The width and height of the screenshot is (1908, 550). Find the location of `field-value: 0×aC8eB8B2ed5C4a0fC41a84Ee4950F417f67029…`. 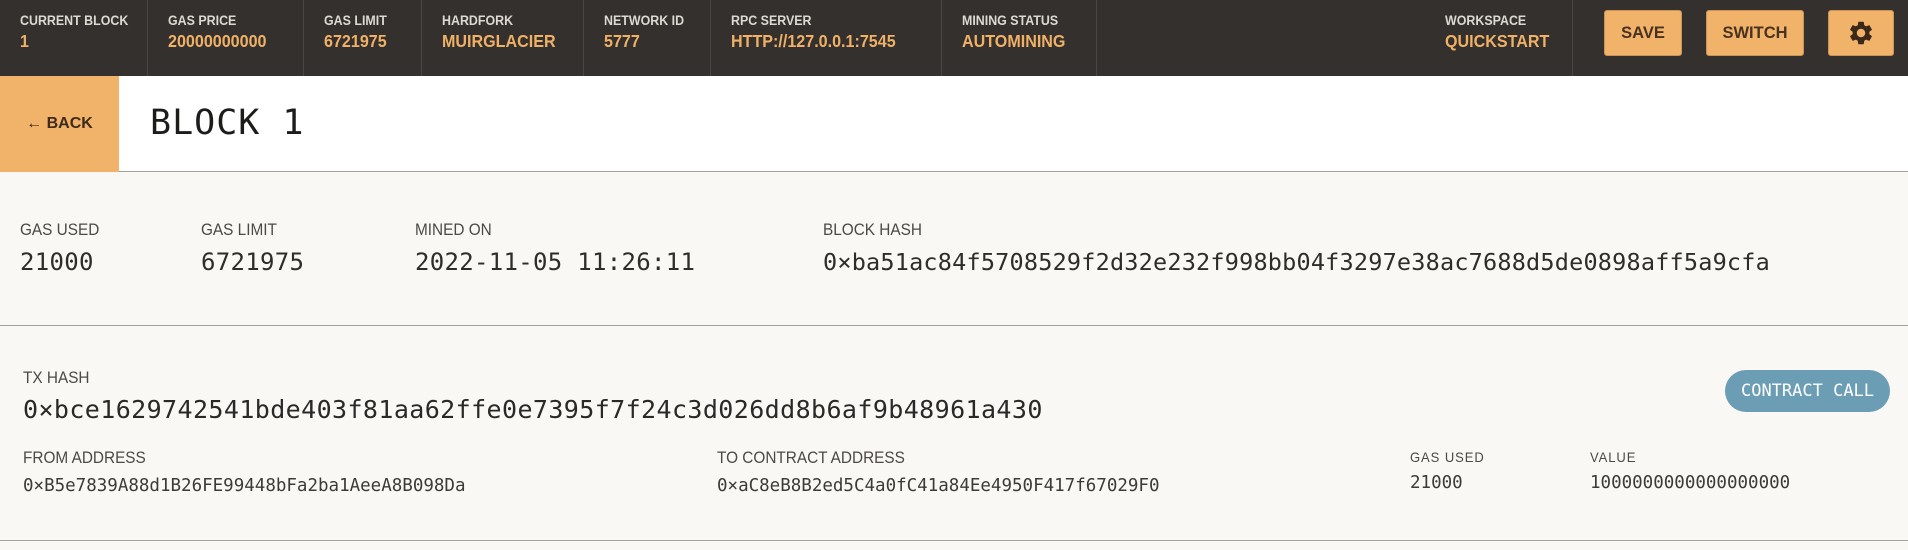

field-value: 0×aC8eB8B2ed5C4a0fC41a84Ee4950F417f67029… is located at coordinates (938, 486).